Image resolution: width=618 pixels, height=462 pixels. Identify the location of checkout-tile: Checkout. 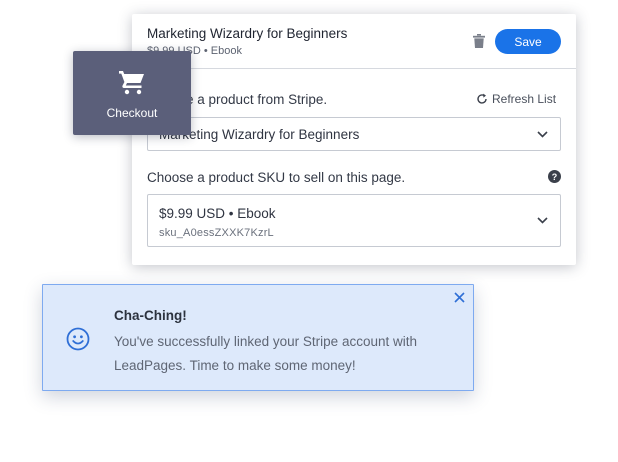
(132, 93).